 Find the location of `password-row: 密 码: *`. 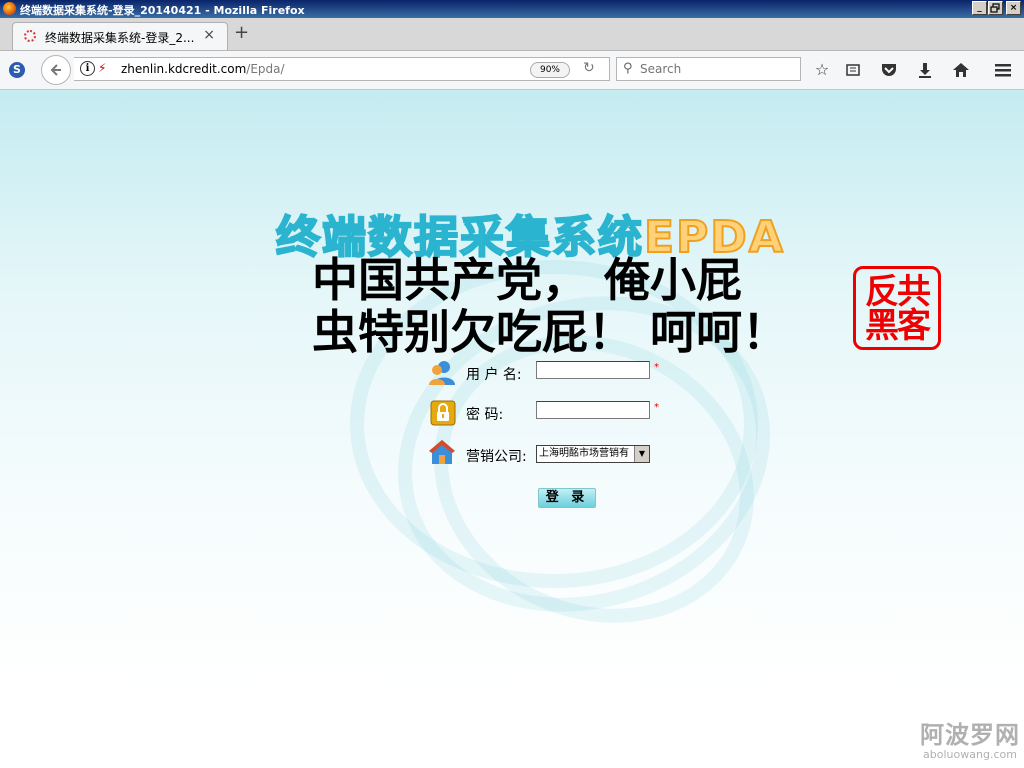

password-row: 密 码: * is located at coordinates (558, 413).